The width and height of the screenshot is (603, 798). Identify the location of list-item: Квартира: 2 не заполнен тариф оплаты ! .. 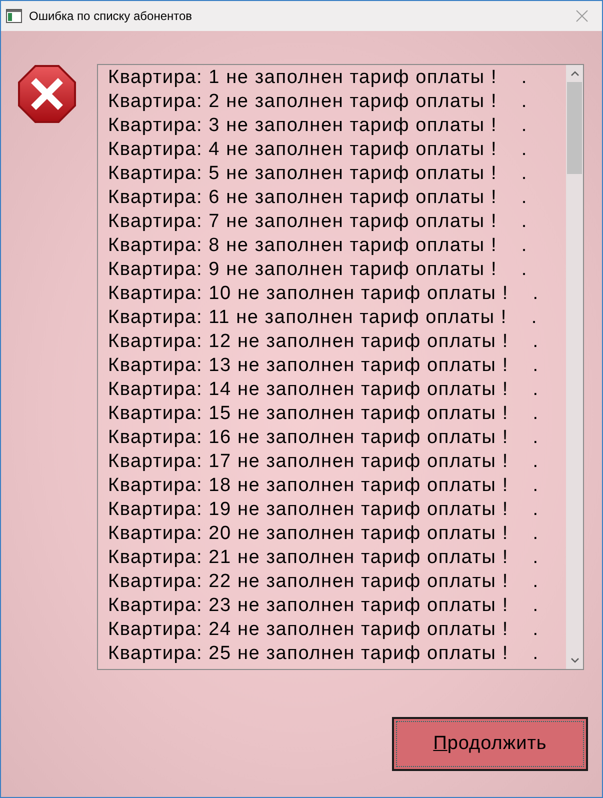
(318, 102).